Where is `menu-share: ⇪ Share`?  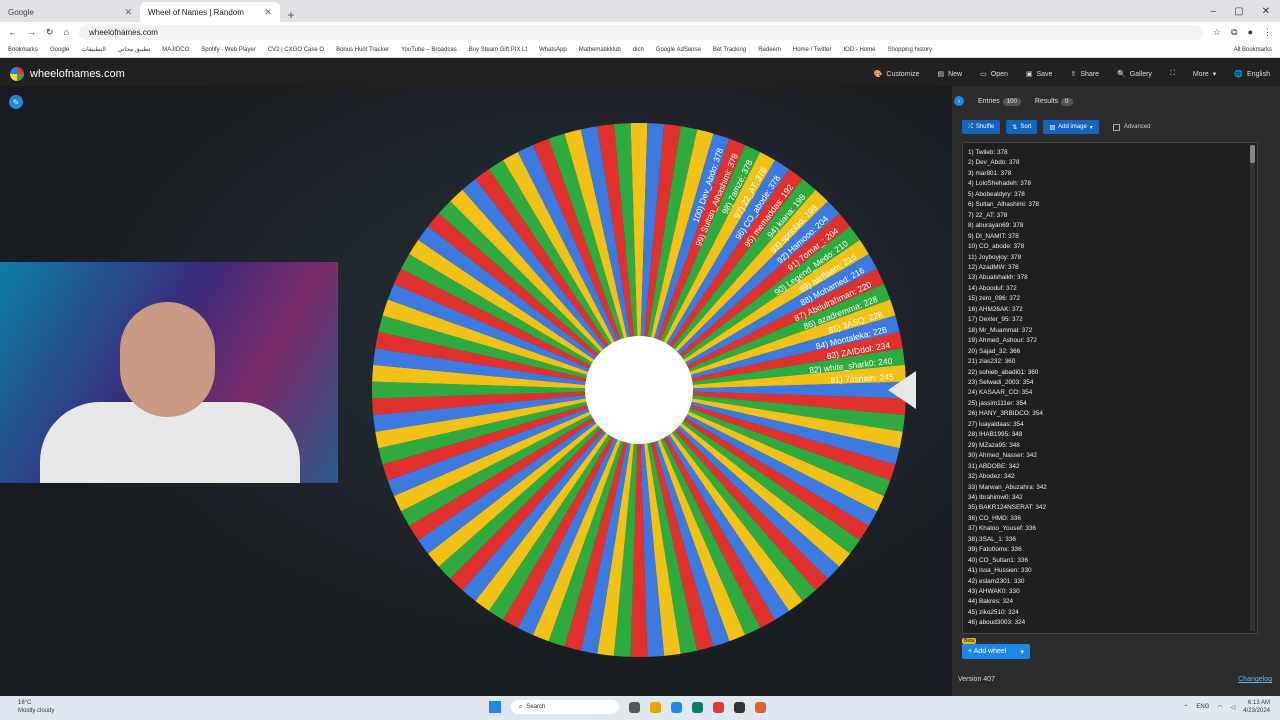 menu-share: ⇪ Share is located at coordinates (1084, 74).